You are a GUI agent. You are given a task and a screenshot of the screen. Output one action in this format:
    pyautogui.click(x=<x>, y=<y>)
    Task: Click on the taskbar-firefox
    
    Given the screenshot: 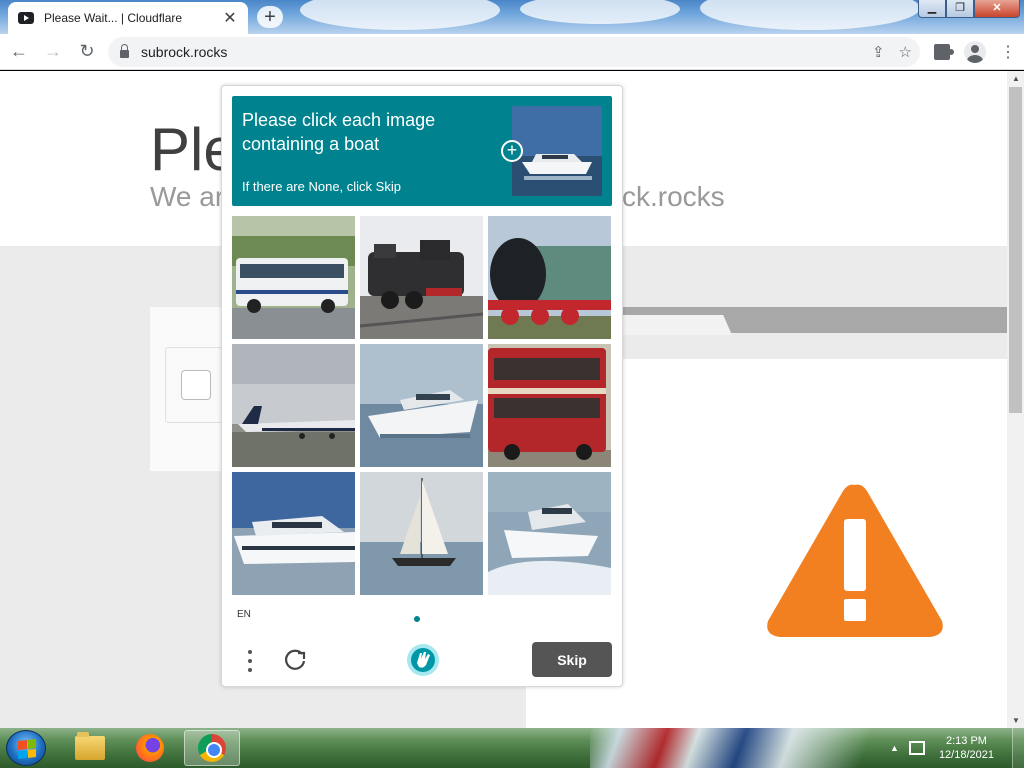 What is the action you would take?
    pyautogui.click(x=150, y=748)
    